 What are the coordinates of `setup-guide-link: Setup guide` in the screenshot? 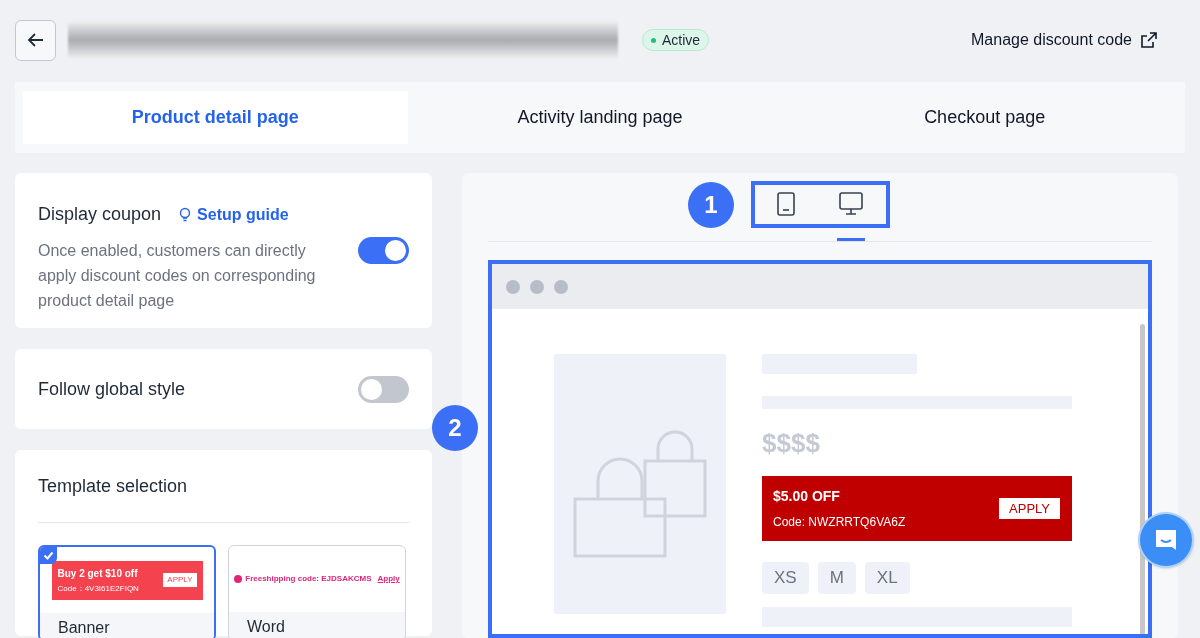 It's located at (233, 214).